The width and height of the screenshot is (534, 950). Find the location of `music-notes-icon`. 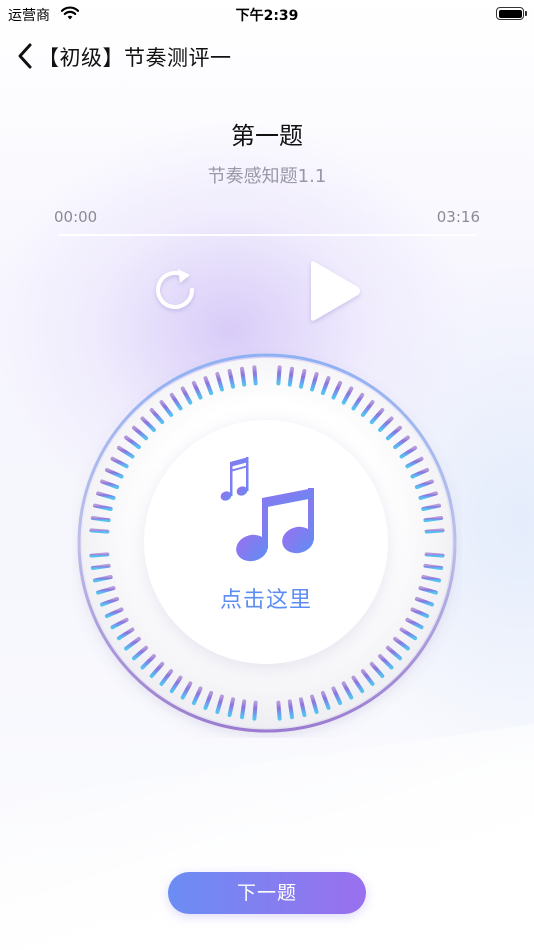

music-notes-icon is located at coordinates (267, 509).